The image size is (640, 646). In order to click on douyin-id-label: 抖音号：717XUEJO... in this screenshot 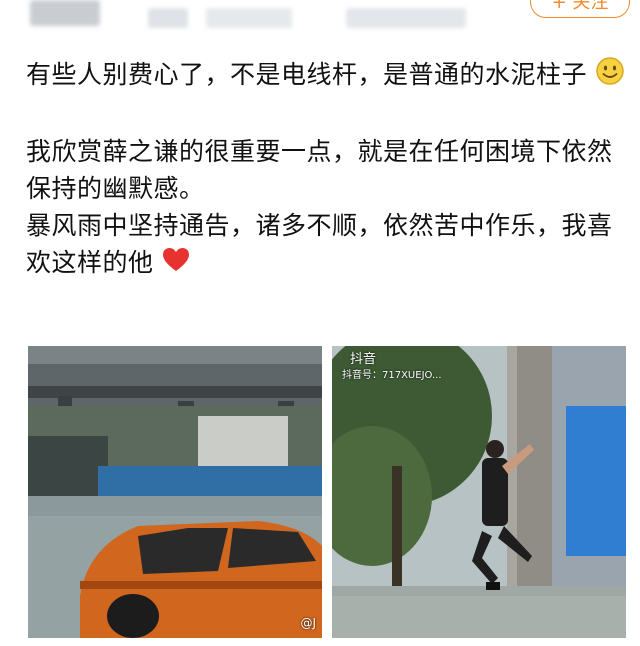, I will do `click(392, 375)`.